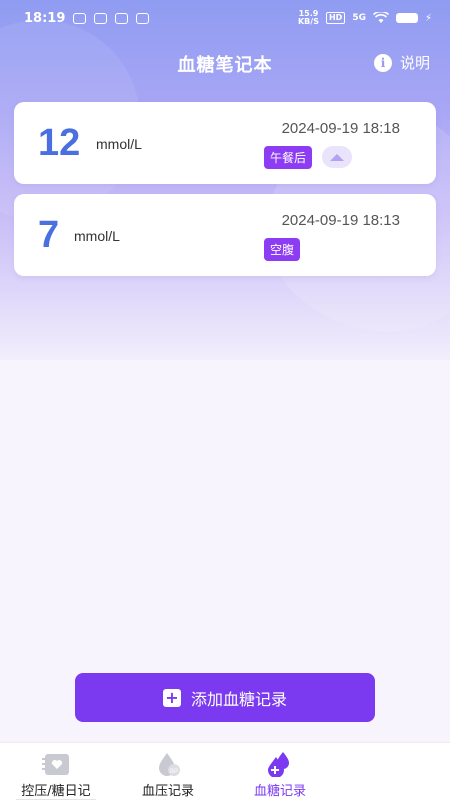 This screenshot has height=800, width=450. What do you see at coordinates (282, 249) in the screenshot?
I see `meal-tag: 空腹` at bounding box center [282, 249].